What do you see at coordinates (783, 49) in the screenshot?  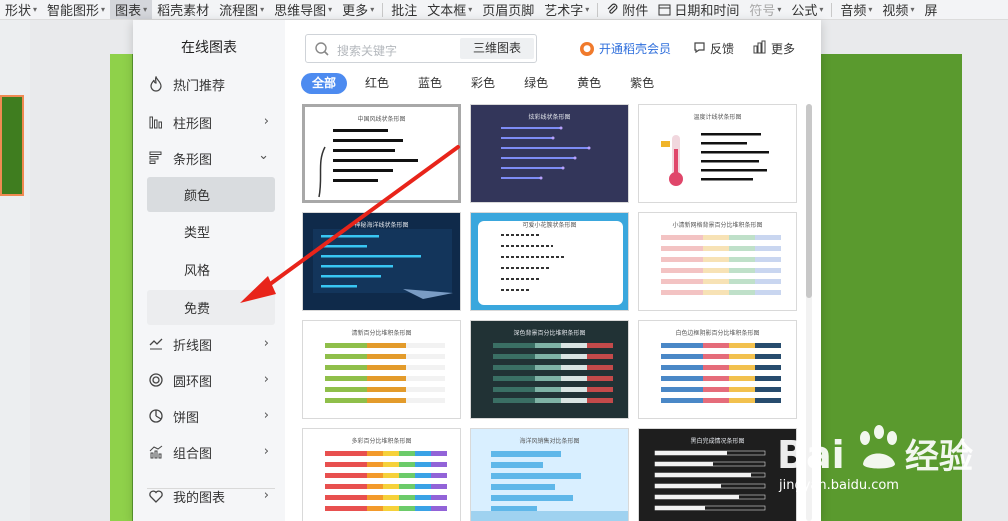 I see `more-label: 更多` at bounding box center [783, 49].